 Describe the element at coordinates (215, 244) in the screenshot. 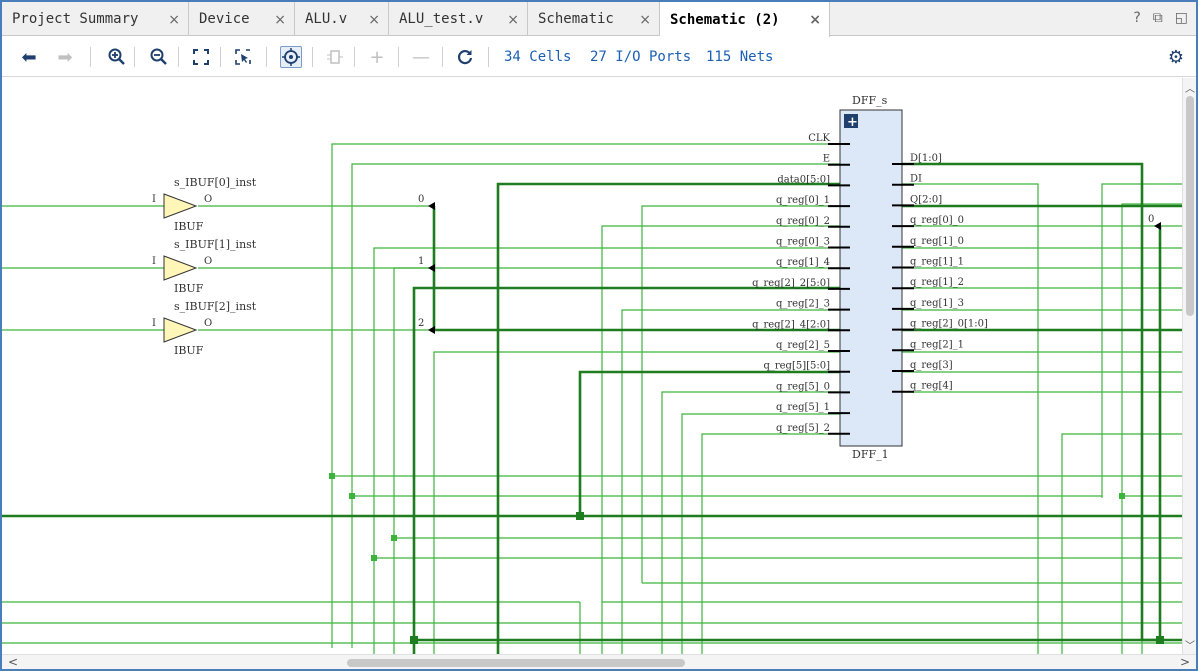

I see `ibuf-1-name: s_IBUF[1]_inst` at that location.